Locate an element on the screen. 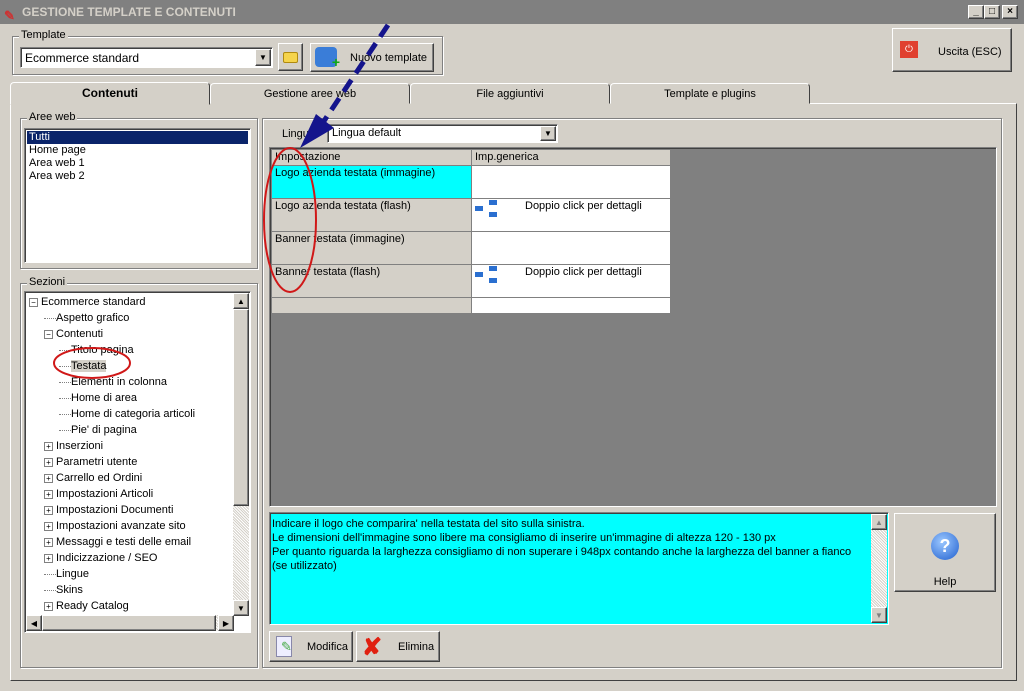 This screenshot has height=691, width=1024. tree-item: + Inserzioni is located at coordinates (112, 446).